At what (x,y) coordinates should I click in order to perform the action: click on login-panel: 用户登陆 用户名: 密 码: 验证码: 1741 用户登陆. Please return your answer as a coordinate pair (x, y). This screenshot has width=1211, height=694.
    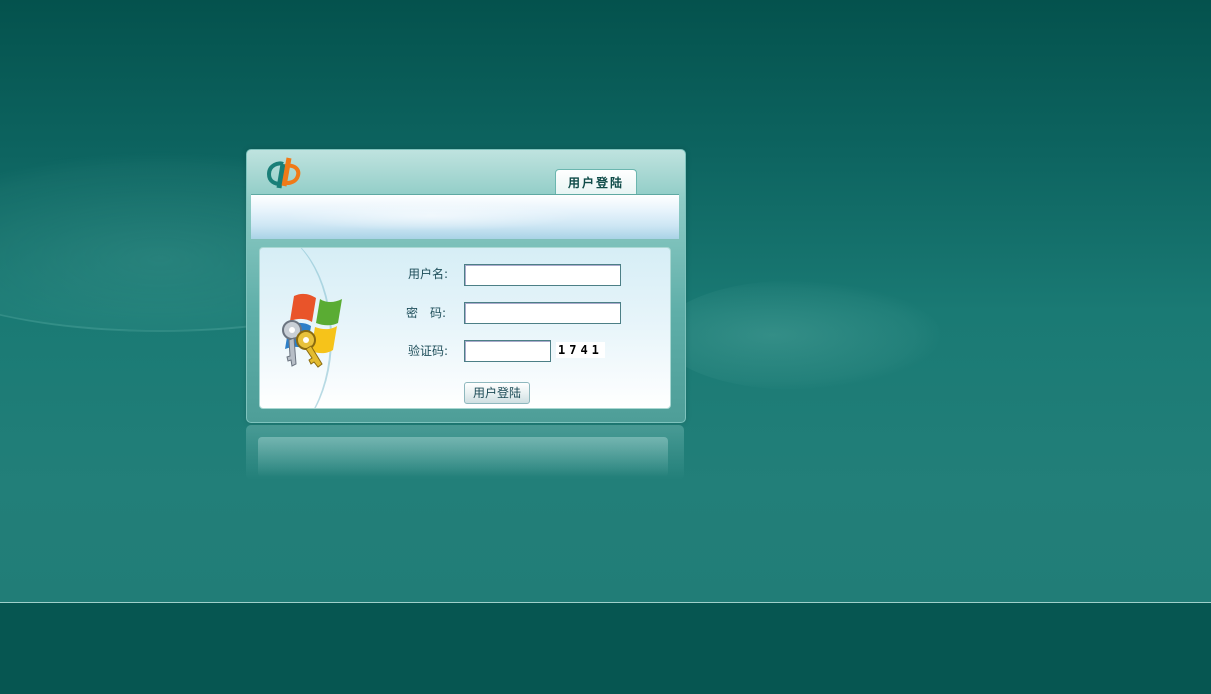
    Looking at the image, I should click on (466, 286).